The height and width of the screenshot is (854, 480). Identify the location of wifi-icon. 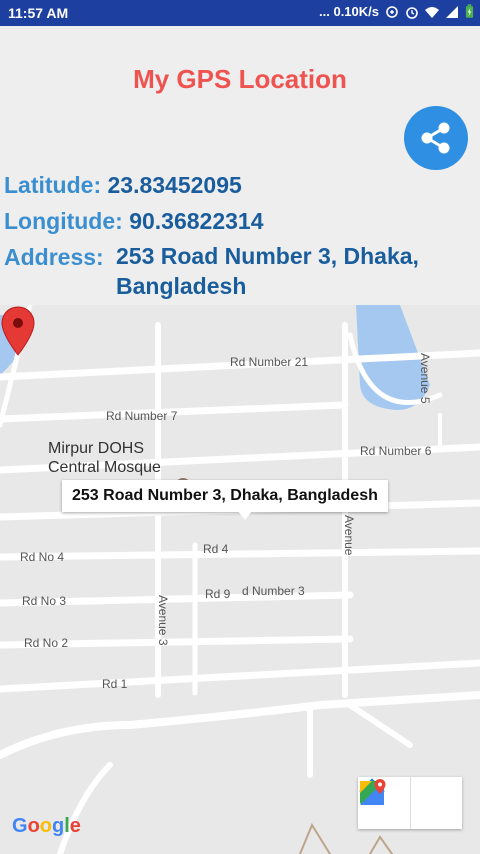
(432, 12).